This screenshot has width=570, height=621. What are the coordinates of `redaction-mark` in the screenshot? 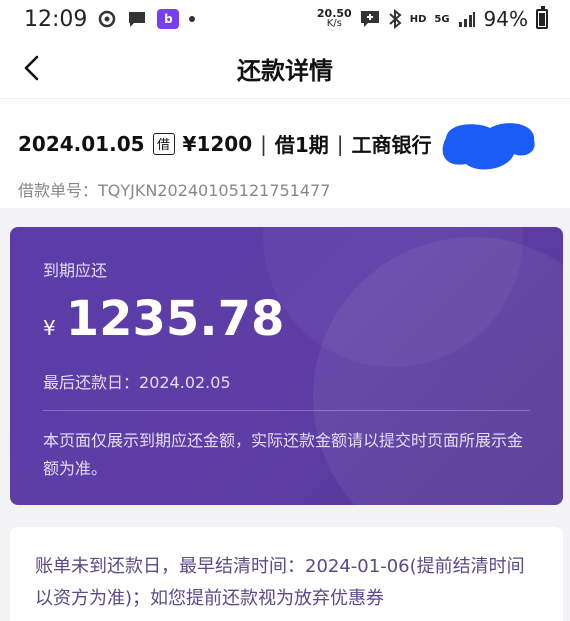 It's located at (488, 146).